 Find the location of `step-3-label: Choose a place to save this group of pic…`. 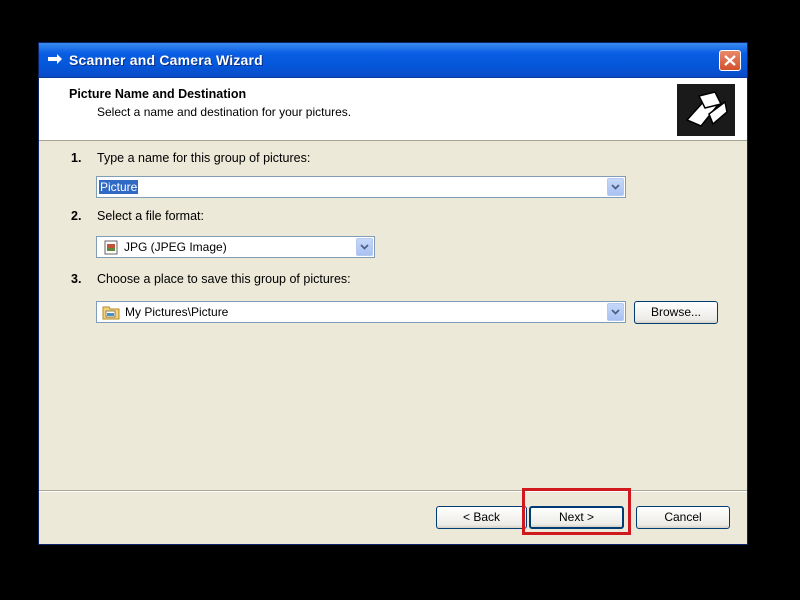

step-3-label: Choose a place to save this group of pic… is located at coordinates (224, 279).